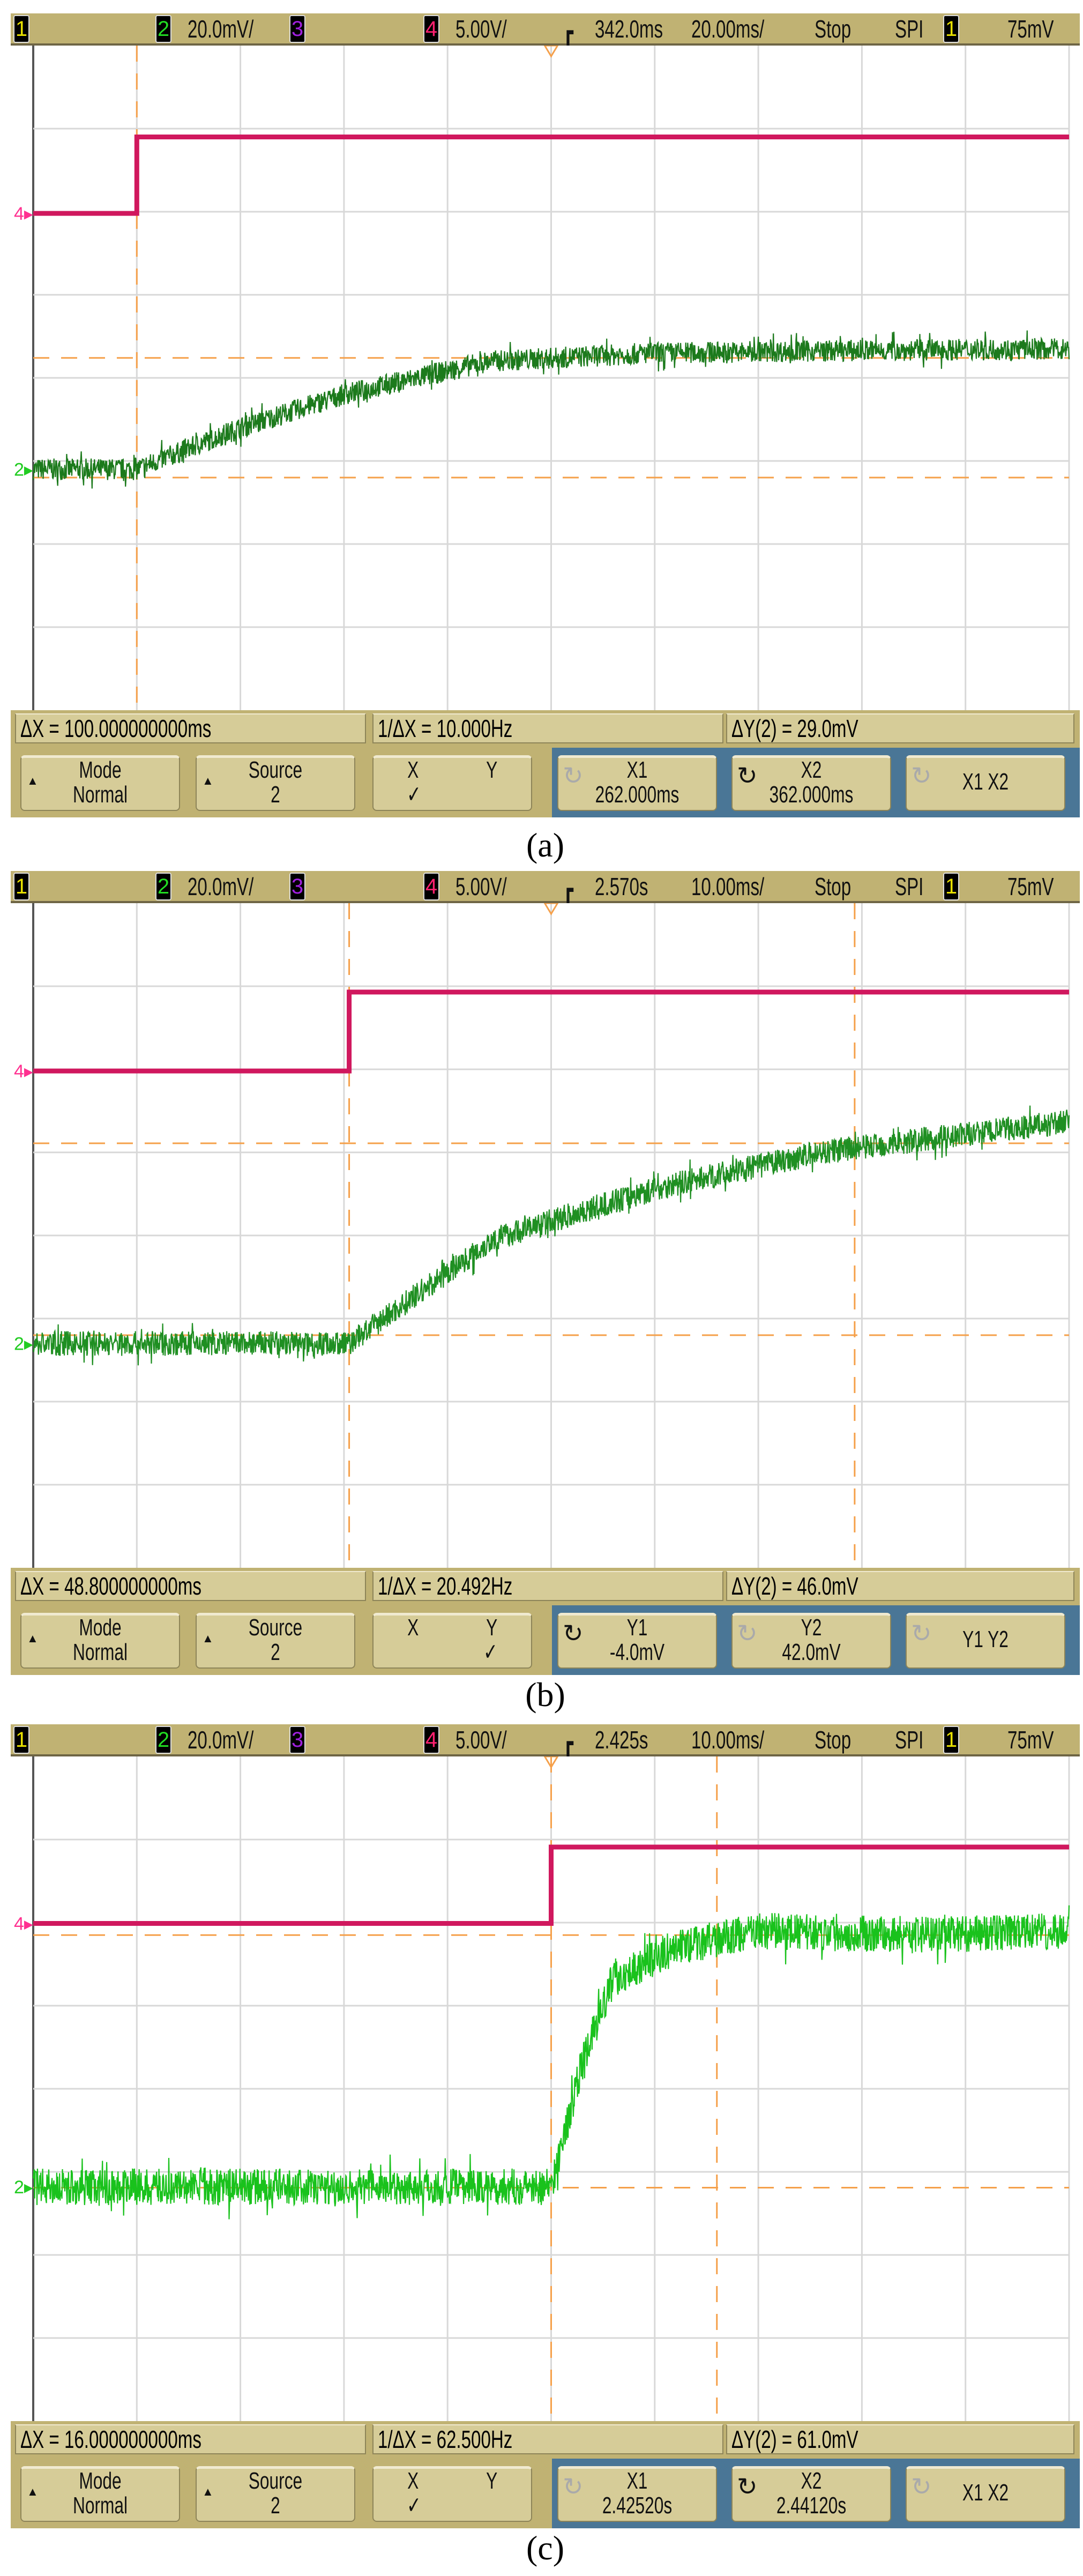  What do you see at coordinates (951, 886) in the screenshot?
I see `trigger-channel-badge: 1` at bounding box center [951, 886].